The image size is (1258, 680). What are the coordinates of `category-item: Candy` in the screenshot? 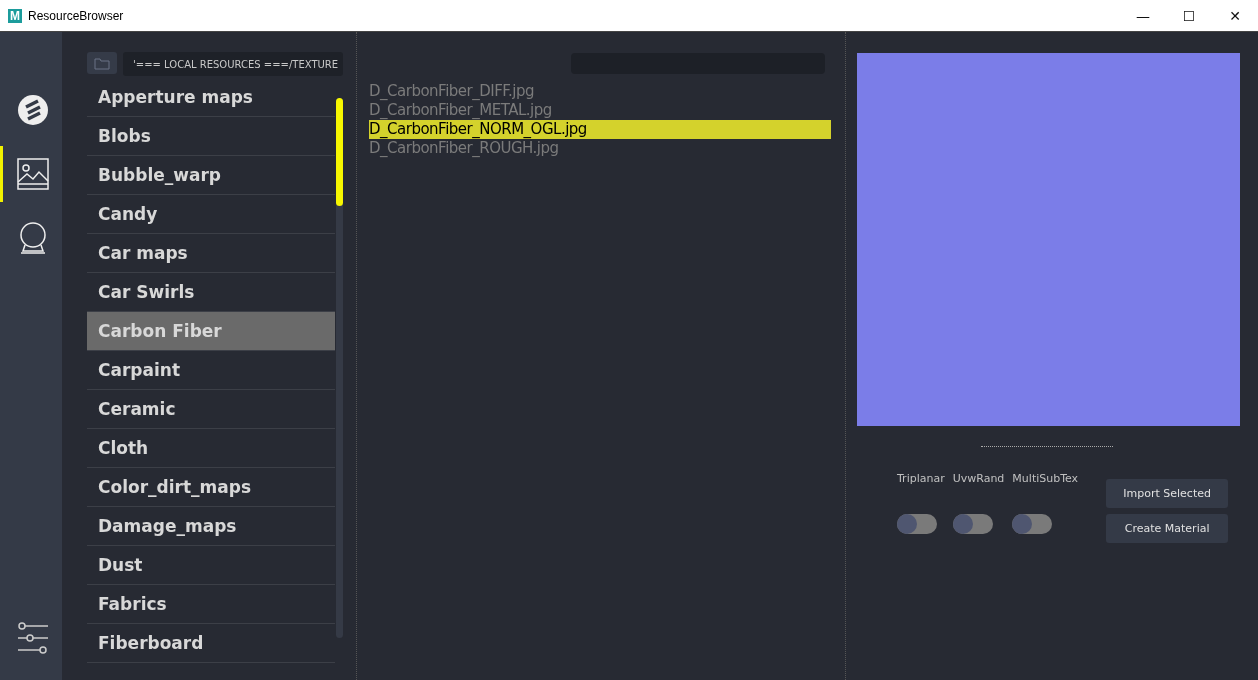 It's located at (211, 214).